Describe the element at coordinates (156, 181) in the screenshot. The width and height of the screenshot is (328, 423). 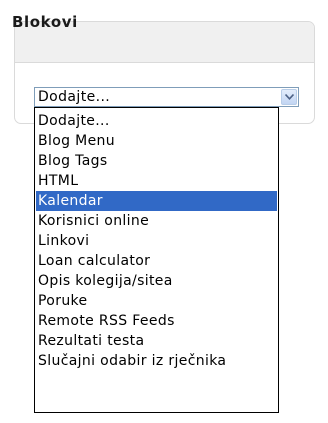
I see `dropdown-option: HTML` at that location.